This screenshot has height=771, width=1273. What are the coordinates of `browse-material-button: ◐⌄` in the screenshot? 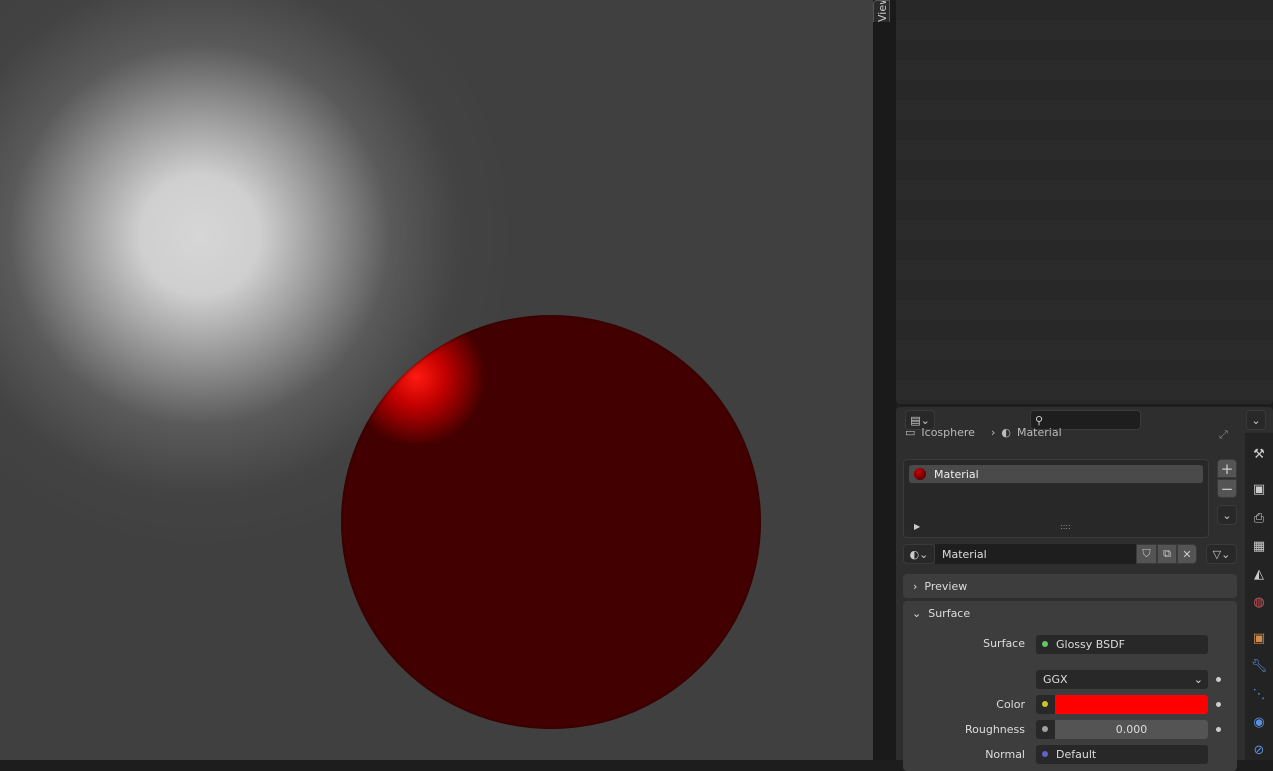 It's located at (919, 554).